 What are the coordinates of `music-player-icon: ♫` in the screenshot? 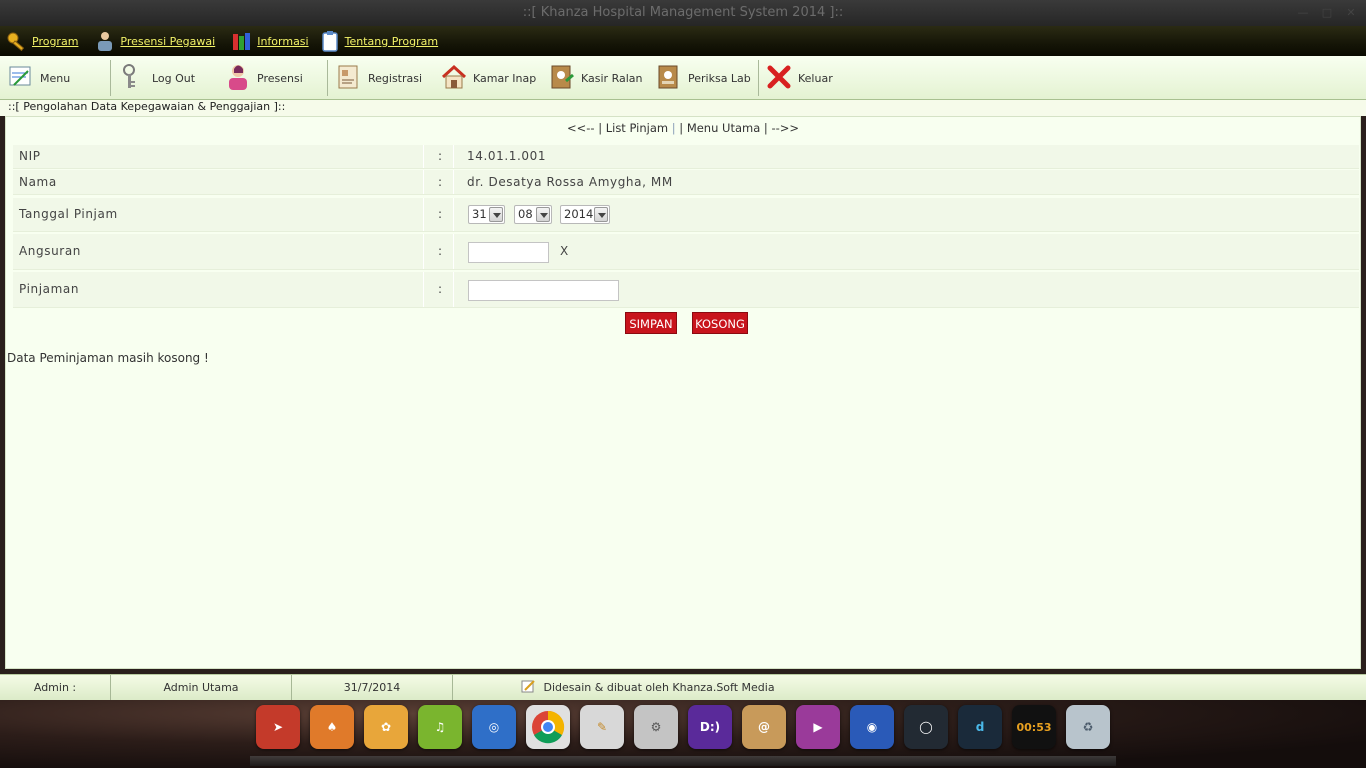 It's located at (440, 727).